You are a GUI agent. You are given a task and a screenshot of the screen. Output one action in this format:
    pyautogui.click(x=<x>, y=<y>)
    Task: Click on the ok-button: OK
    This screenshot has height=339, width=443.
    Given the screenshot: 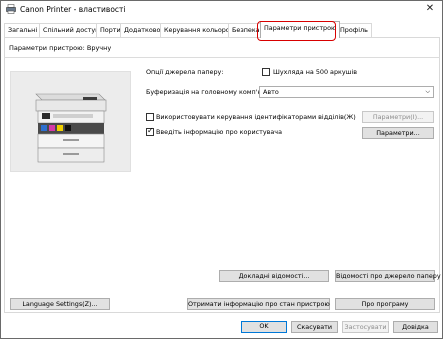 What is the action you would take?
    pyautogui.click(x=264, y=327)
    